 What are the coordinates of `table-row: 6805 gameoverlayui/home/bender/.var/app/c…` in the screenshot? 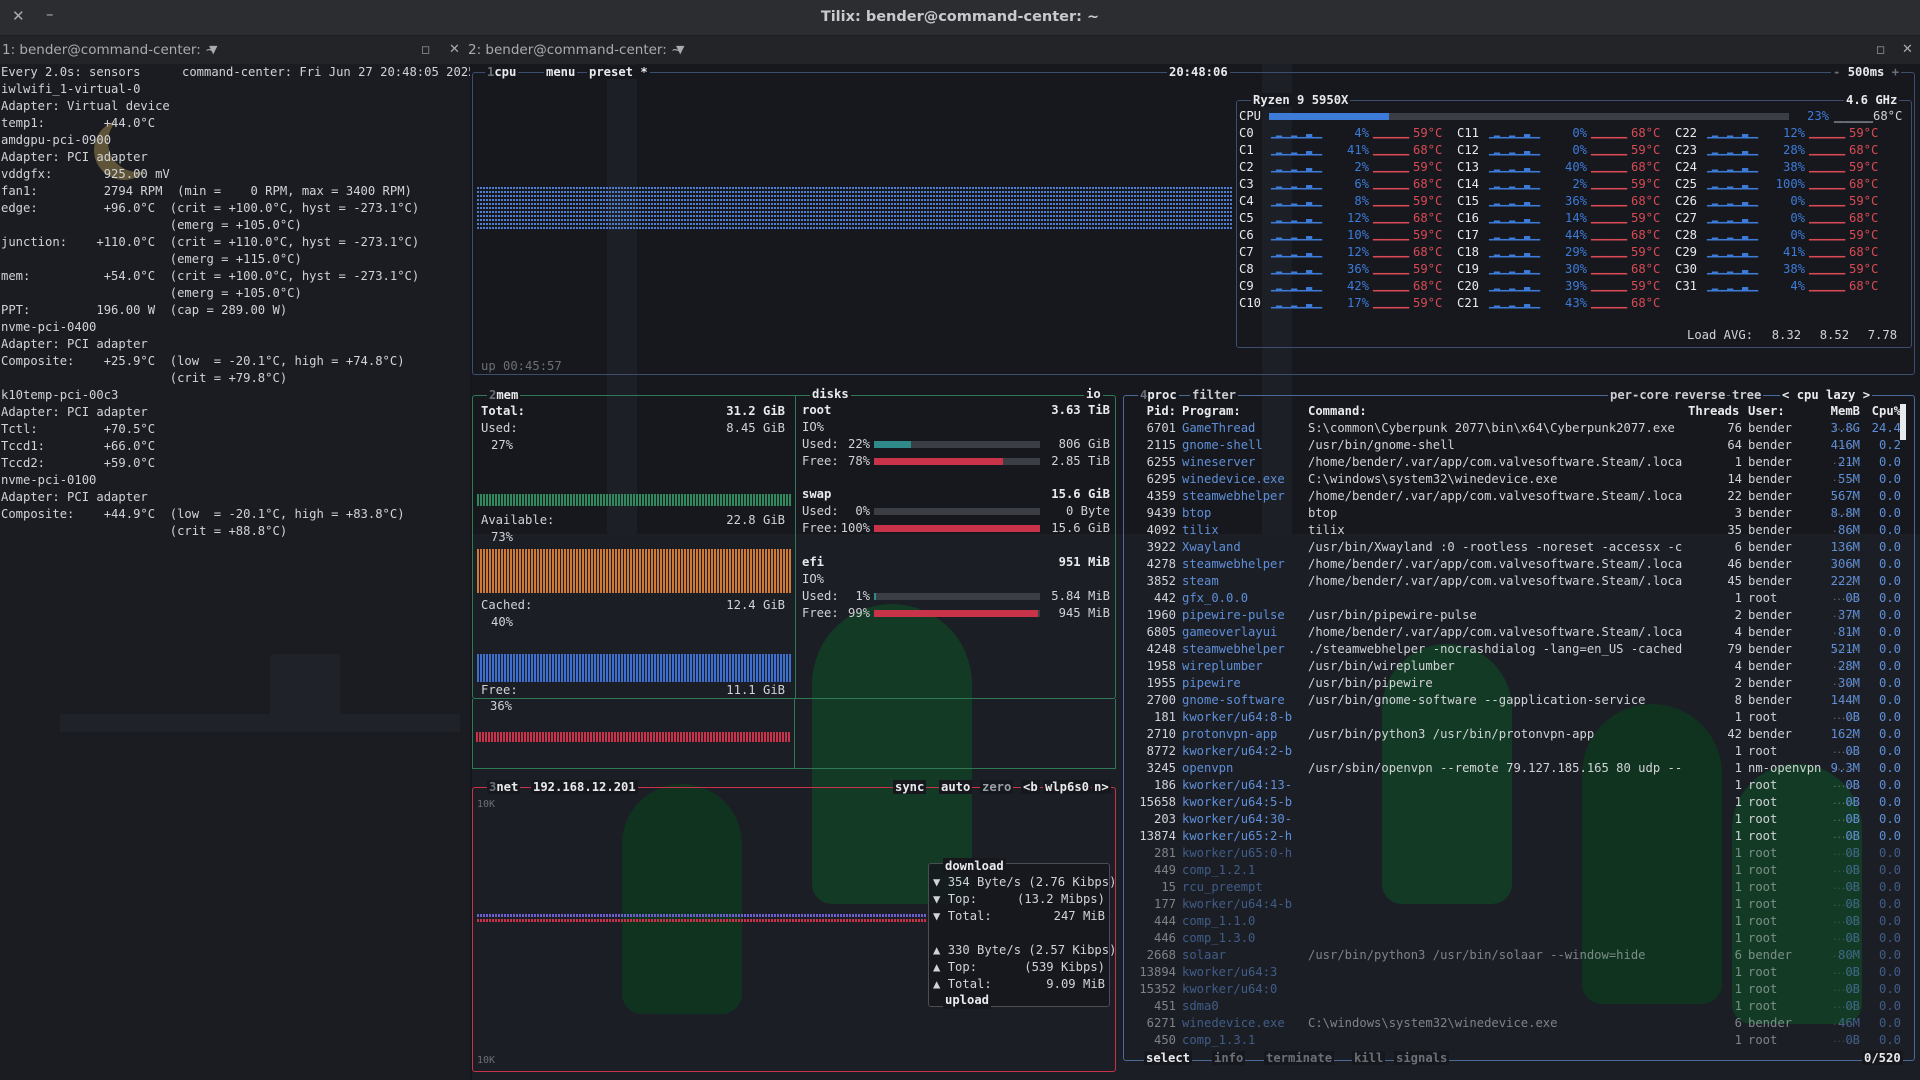 It's located at (1514, 632).